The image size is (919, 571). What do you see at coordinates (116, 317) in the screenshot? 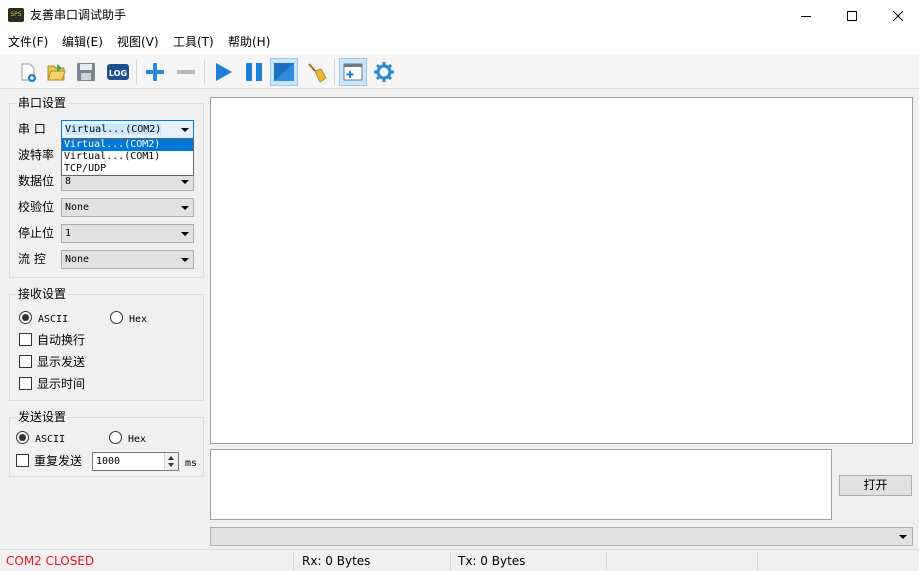
I see `receive-hex-radio` at bounding box center [116, 317].